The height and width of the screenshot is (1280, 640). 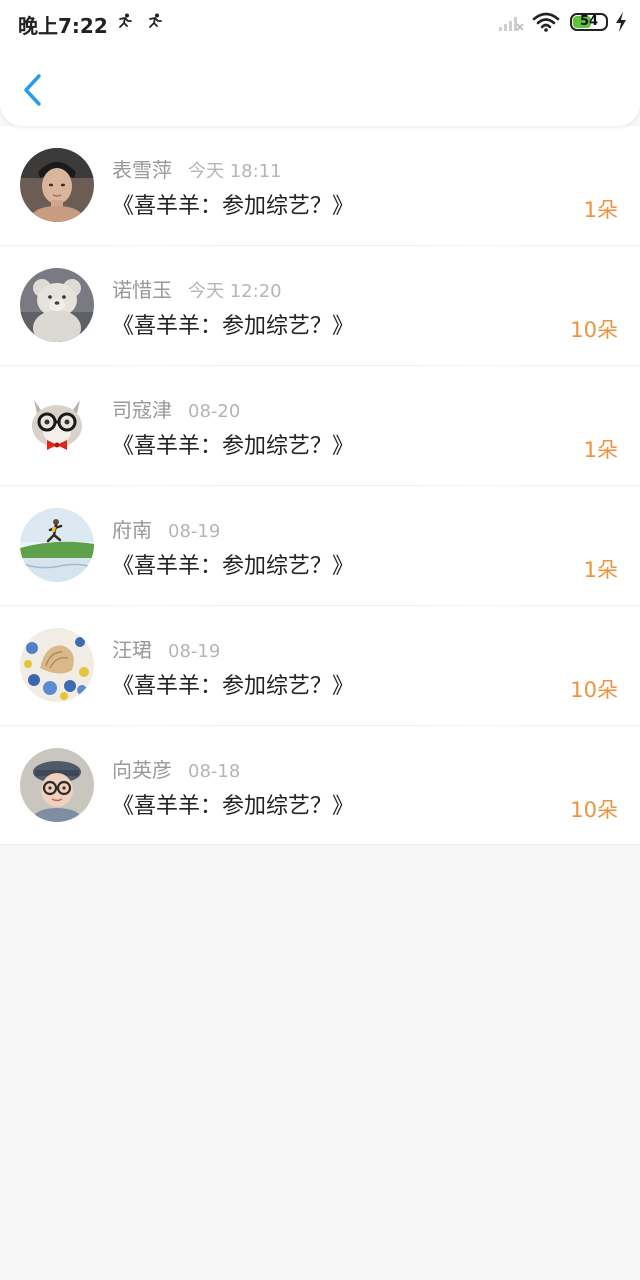 I want to click on young-man-photo-icon, so click(x=57, y=185).